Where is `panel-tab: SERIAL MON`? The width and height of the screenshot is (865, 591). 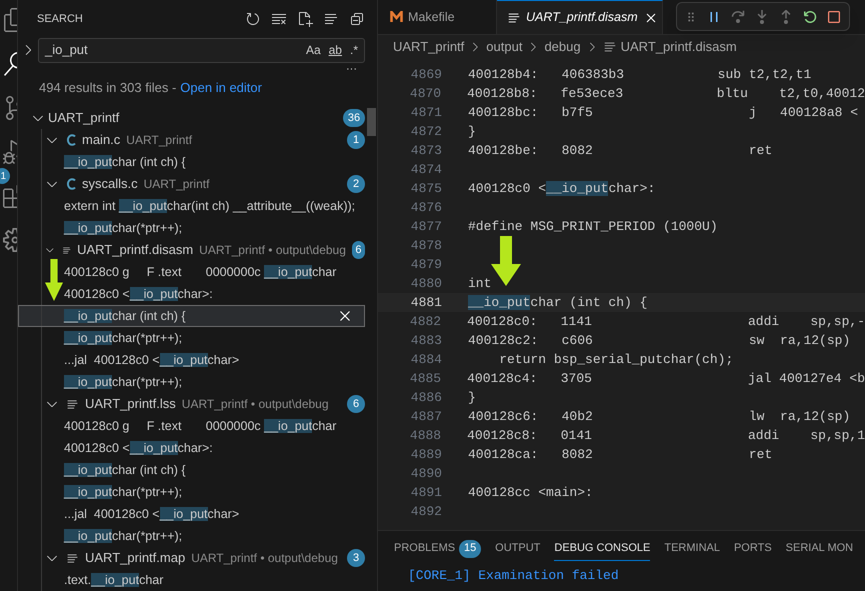 panel-tab: SERIAL MON is located at coordinates (820, 548).